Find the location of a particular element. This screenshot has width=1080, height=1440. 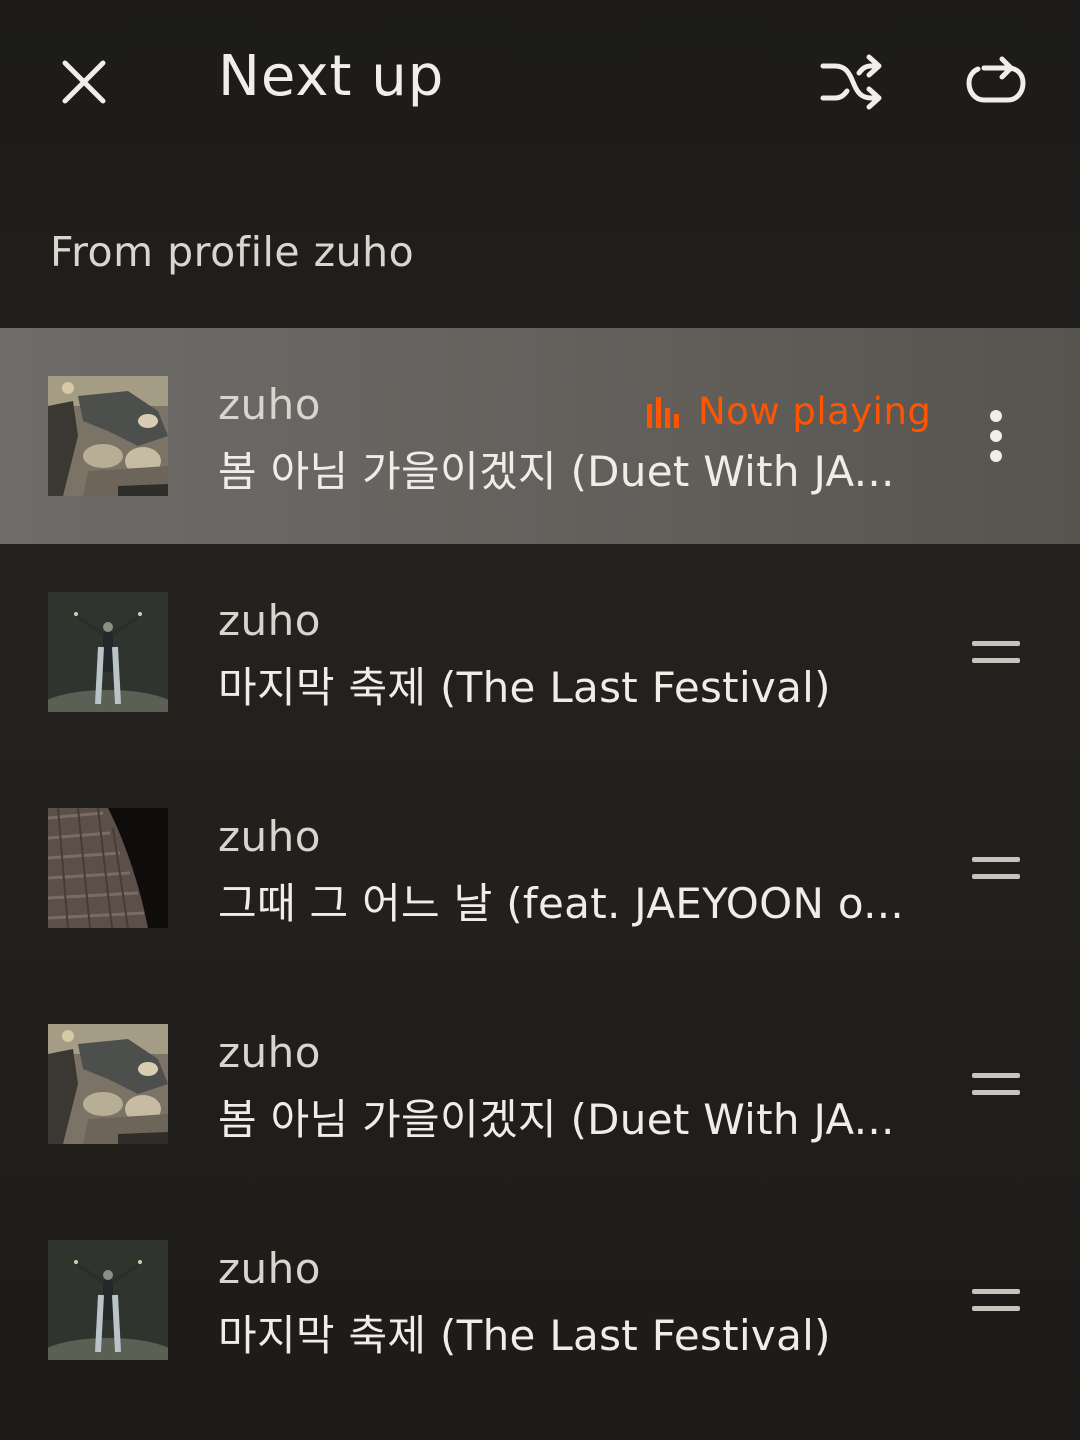

queue-source-label: From profile zuho is located at coordinates (232, 252).